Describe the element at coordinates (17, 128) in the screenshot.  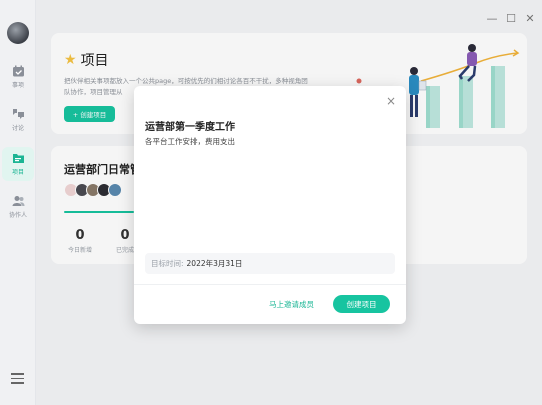
I see `sidebar-item-label: 讨论` at that location.